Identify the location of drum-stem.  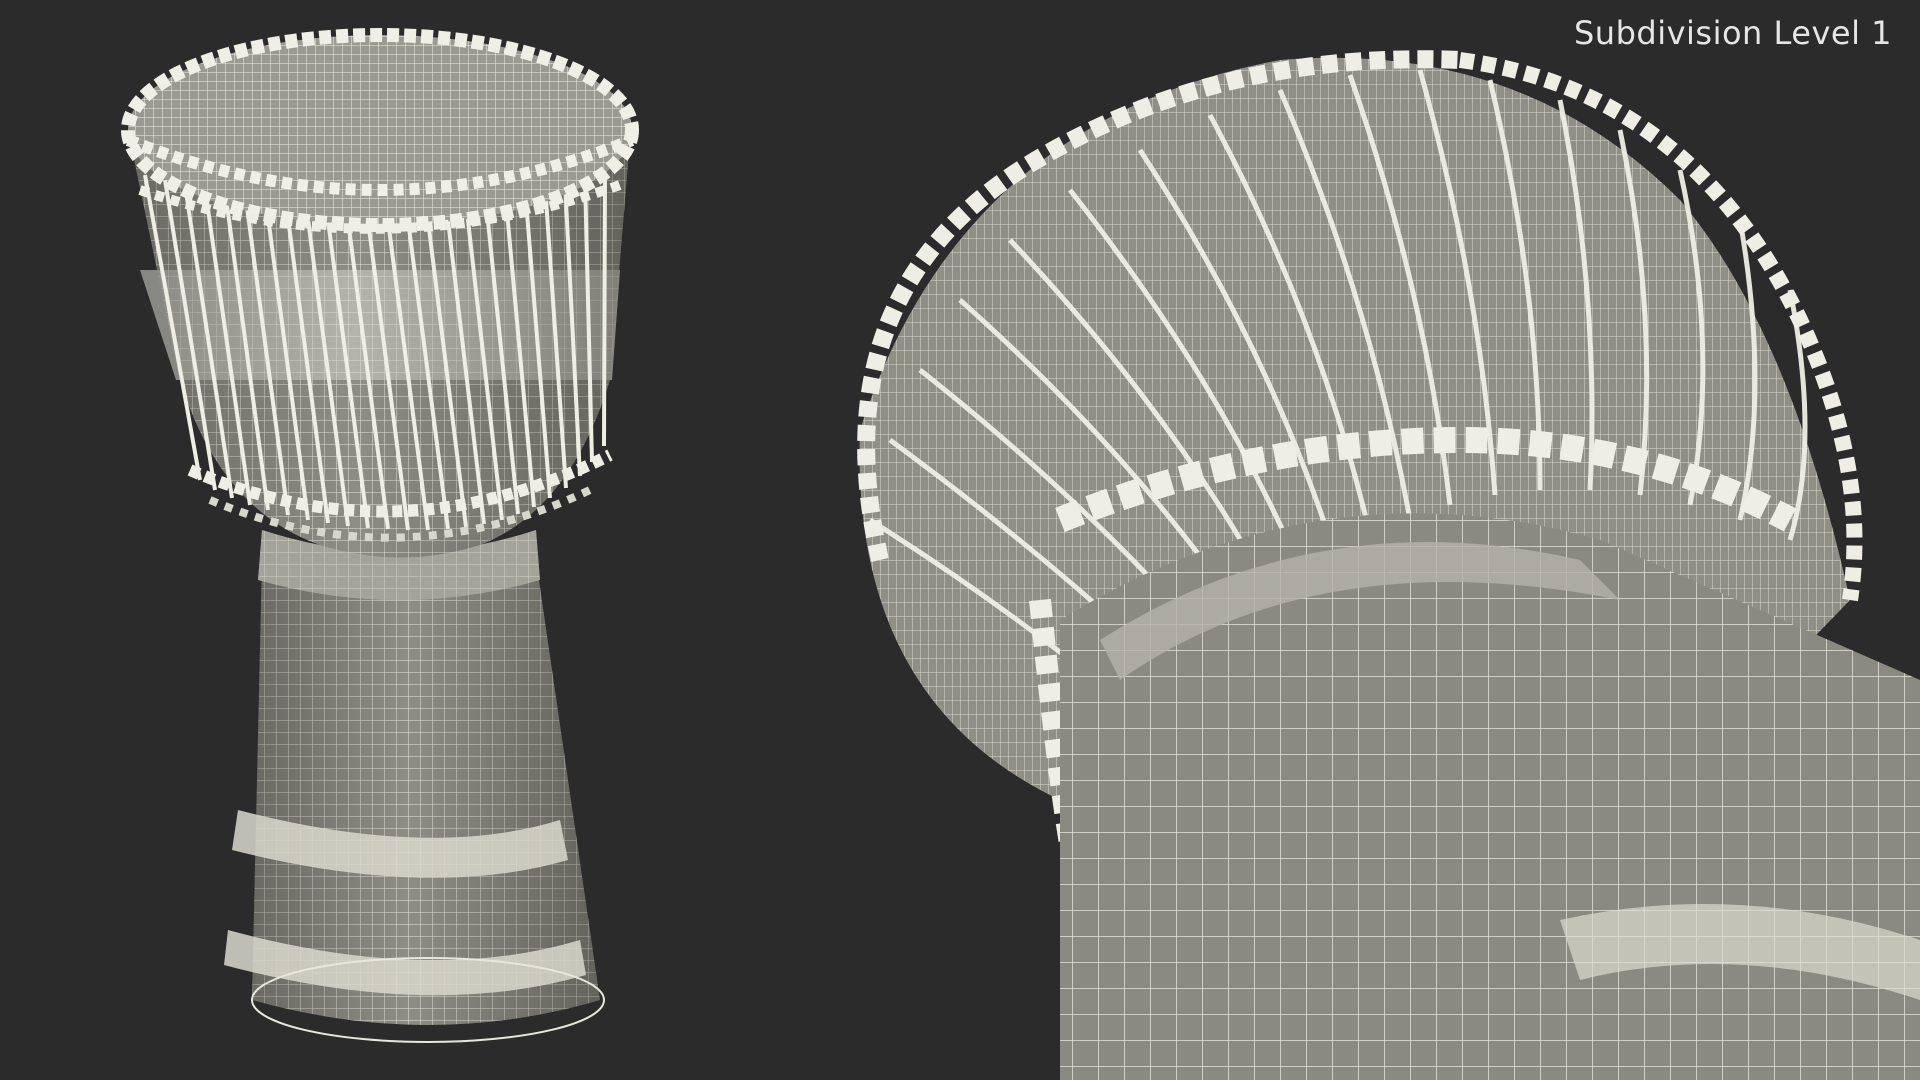
(414, 801).